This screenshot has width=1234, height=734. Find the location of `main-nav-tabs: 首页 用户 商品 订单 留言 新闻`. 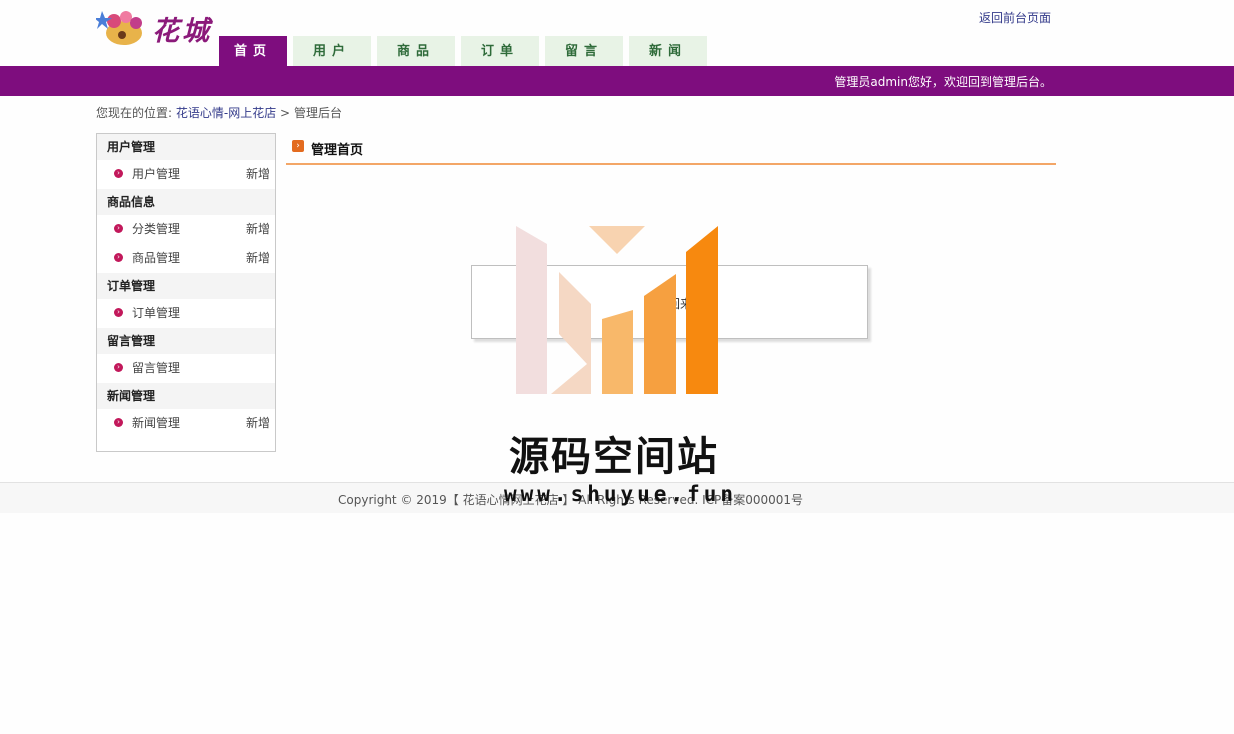

main-nav-tabs: 首页 用户 商品 订单 留言 新闻 is located at coordinates (466, 51).